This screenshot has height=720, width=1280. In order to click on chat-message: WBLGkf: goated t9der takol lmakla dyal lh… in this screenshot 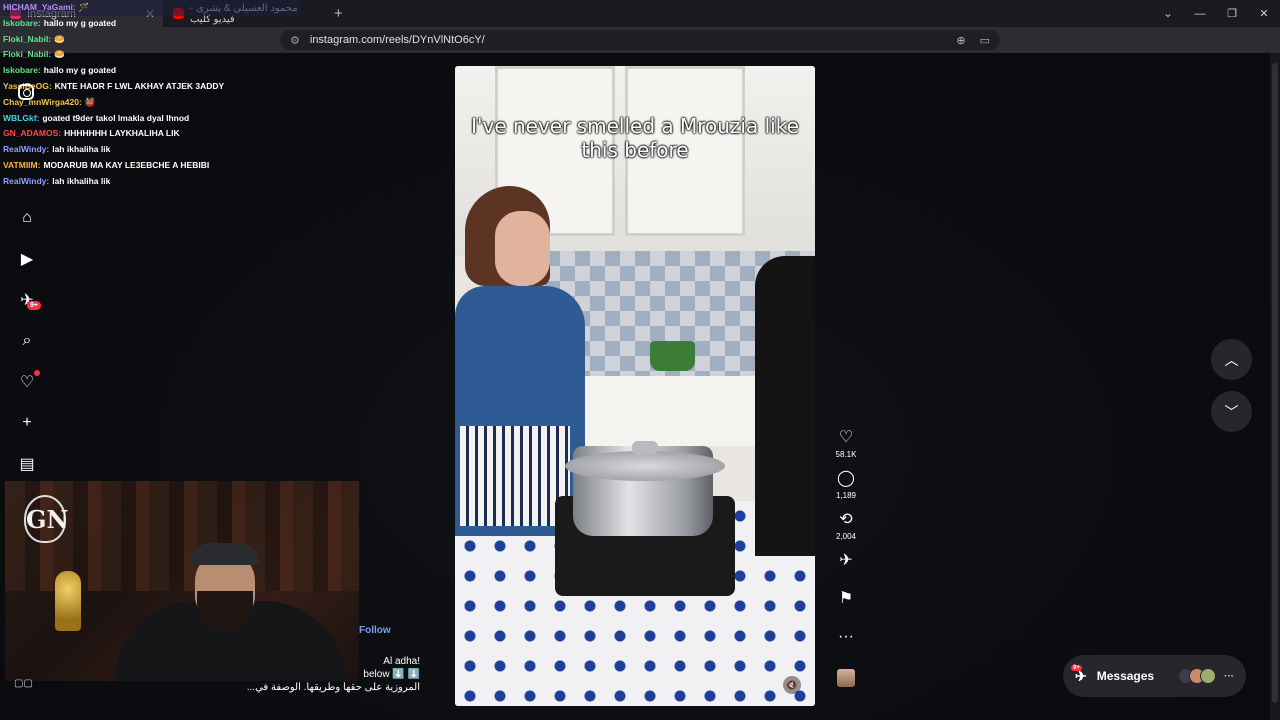, I will do `click(150, 119)`.